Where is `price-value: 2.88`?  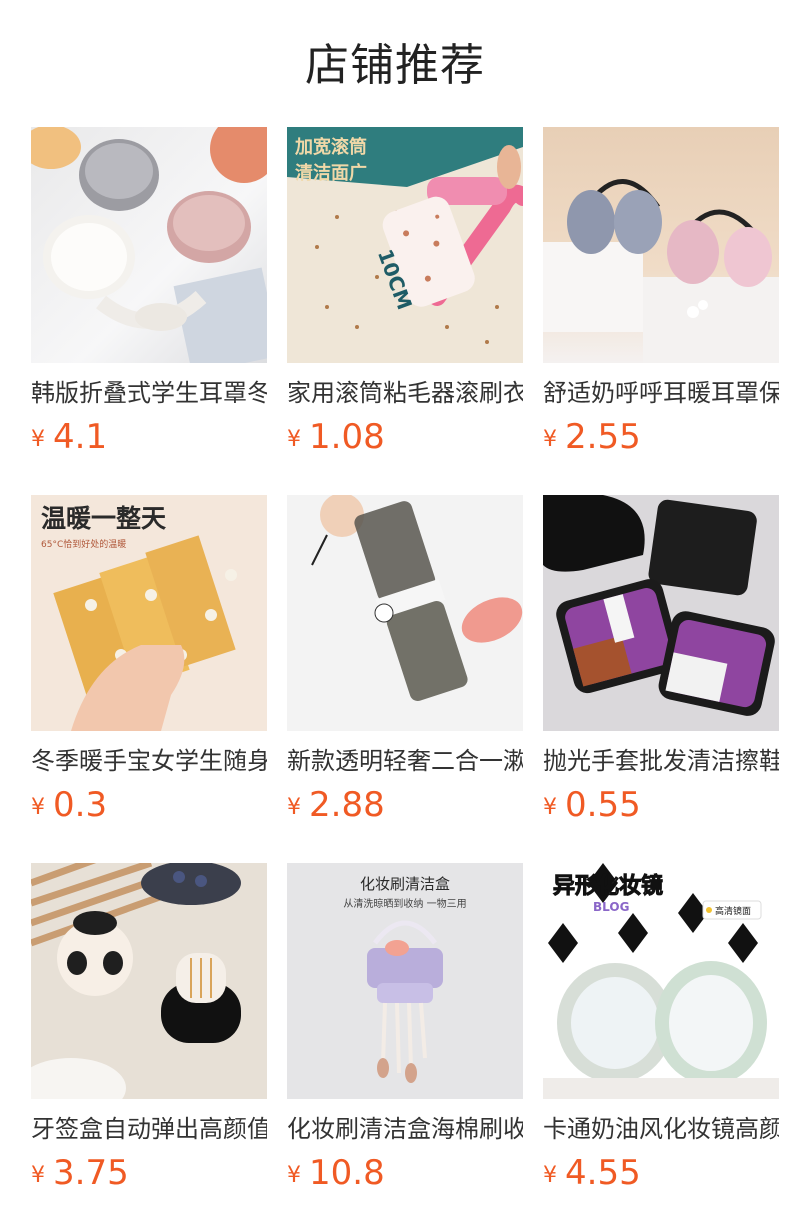
price-value: 2.88 is located at coordinates (347, 805).